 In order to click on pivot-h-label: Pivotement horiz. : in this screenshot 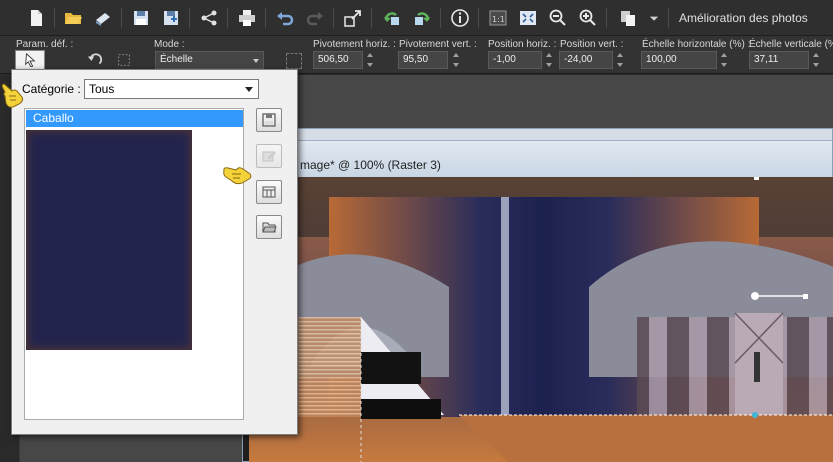, I will do `click(354, 44)`.